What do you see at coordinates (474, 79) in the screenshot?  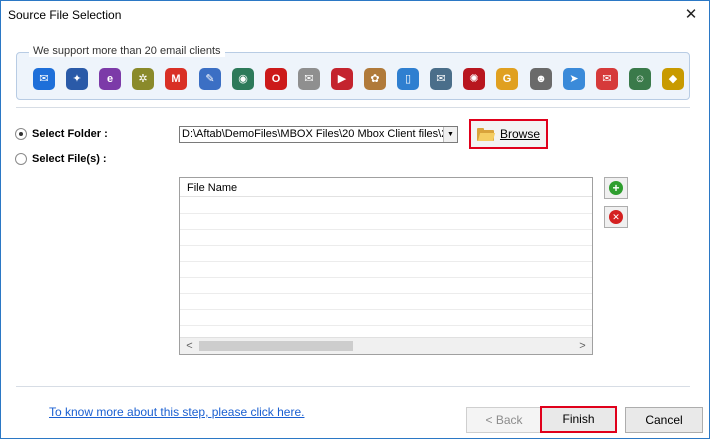 I see `opera-red-icon: ✺` at bounding box center [474, 79].